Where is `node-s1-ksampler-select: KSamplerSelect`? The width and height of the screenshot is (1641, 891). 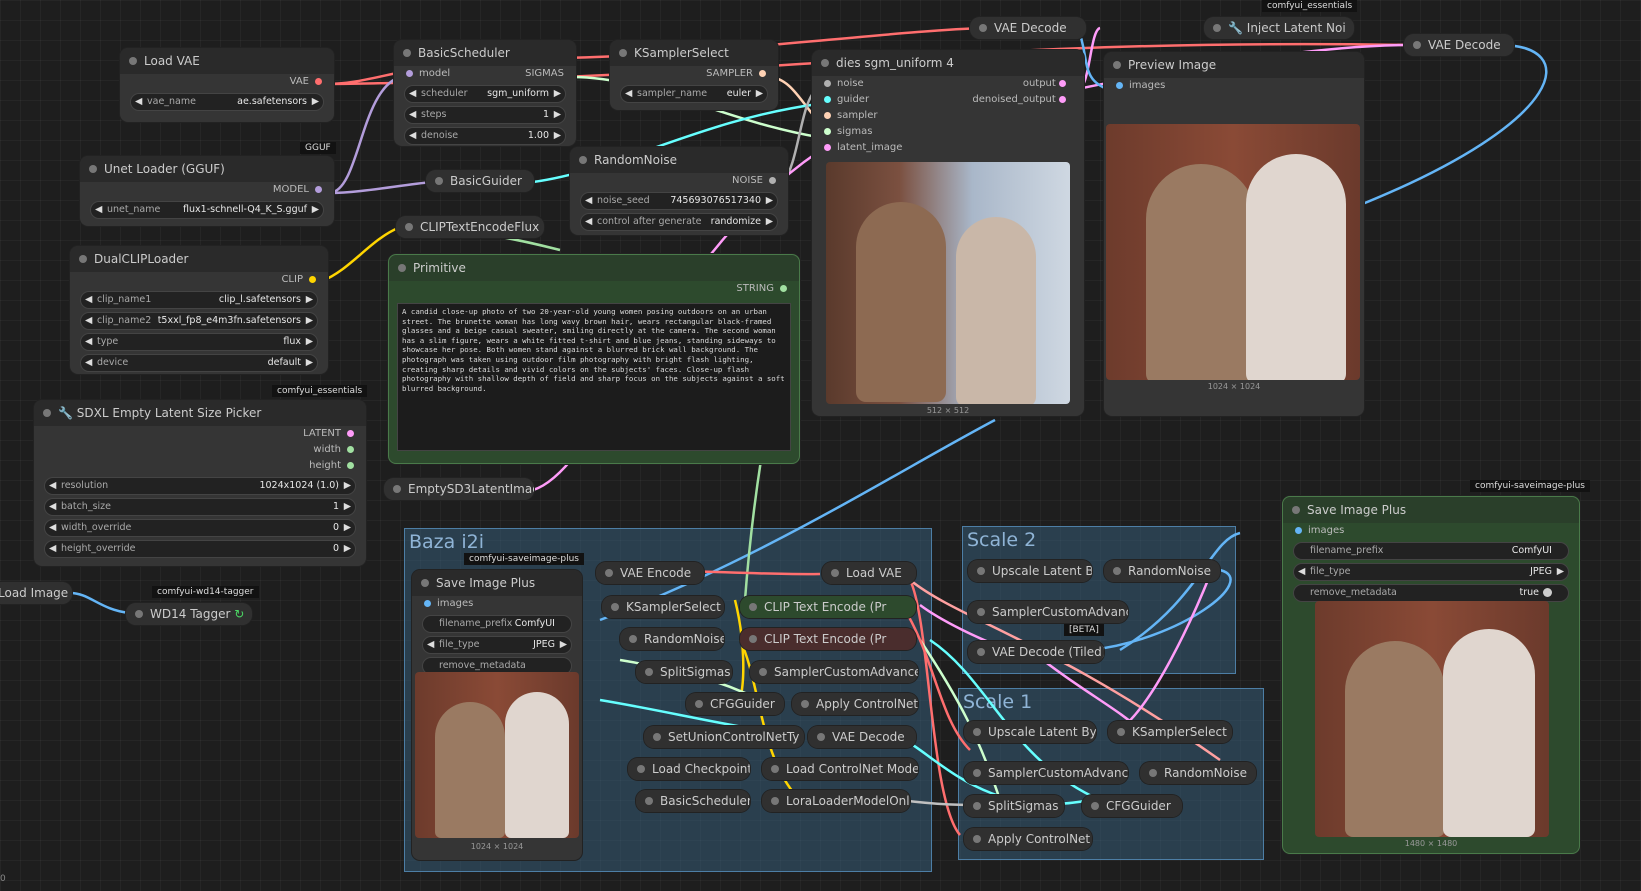 node-s1-ksampler-select: KSamplerSelect is located at coordinates (1170, 732).